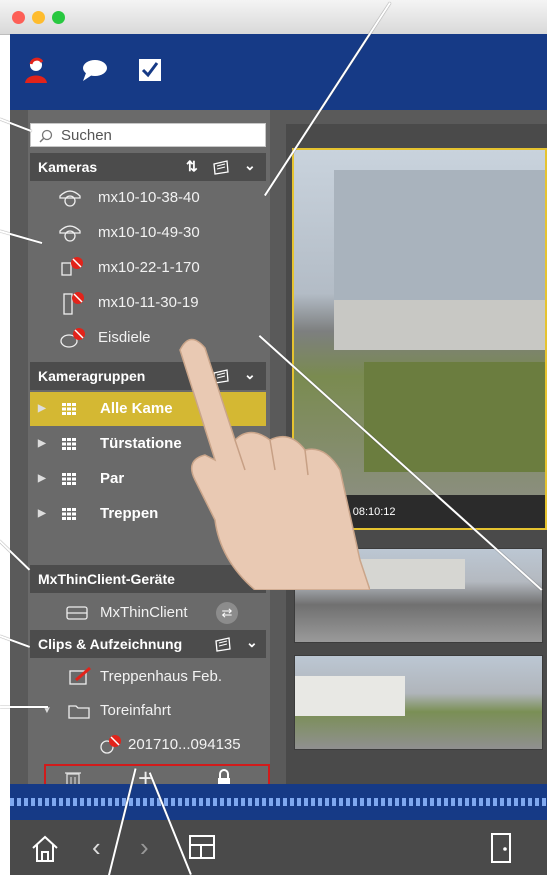  I want to click on office-building-image, so click(410, 574).